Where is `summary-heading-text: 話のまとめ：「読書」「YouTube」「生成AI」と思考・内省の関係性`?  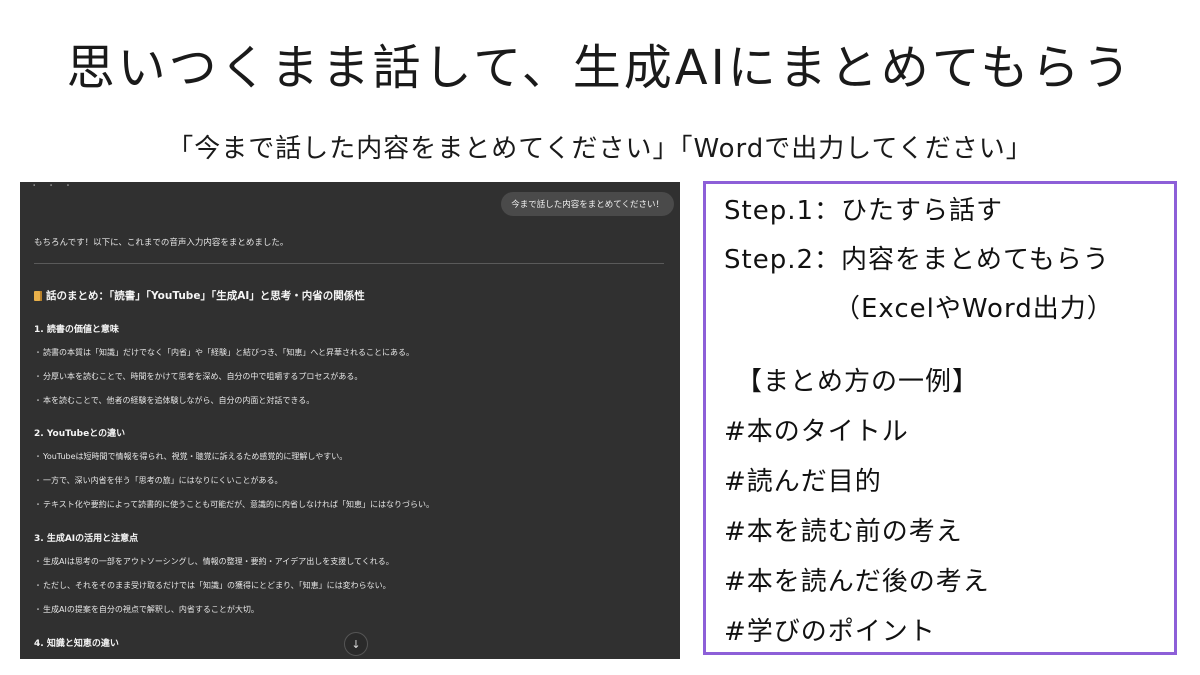
summary-heading-text: 話のまとめ：「読書」「YouTube」「生成AI」と思考・内省の関係性 is located at coordinates (205, 296).